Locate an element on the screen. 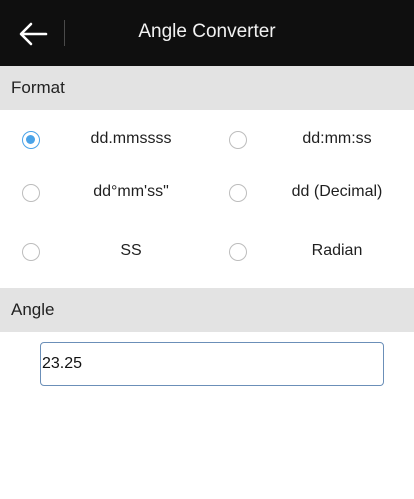  option-label-dd-mm-ss: dd:mm:ss is located at coordinates (337, 139).